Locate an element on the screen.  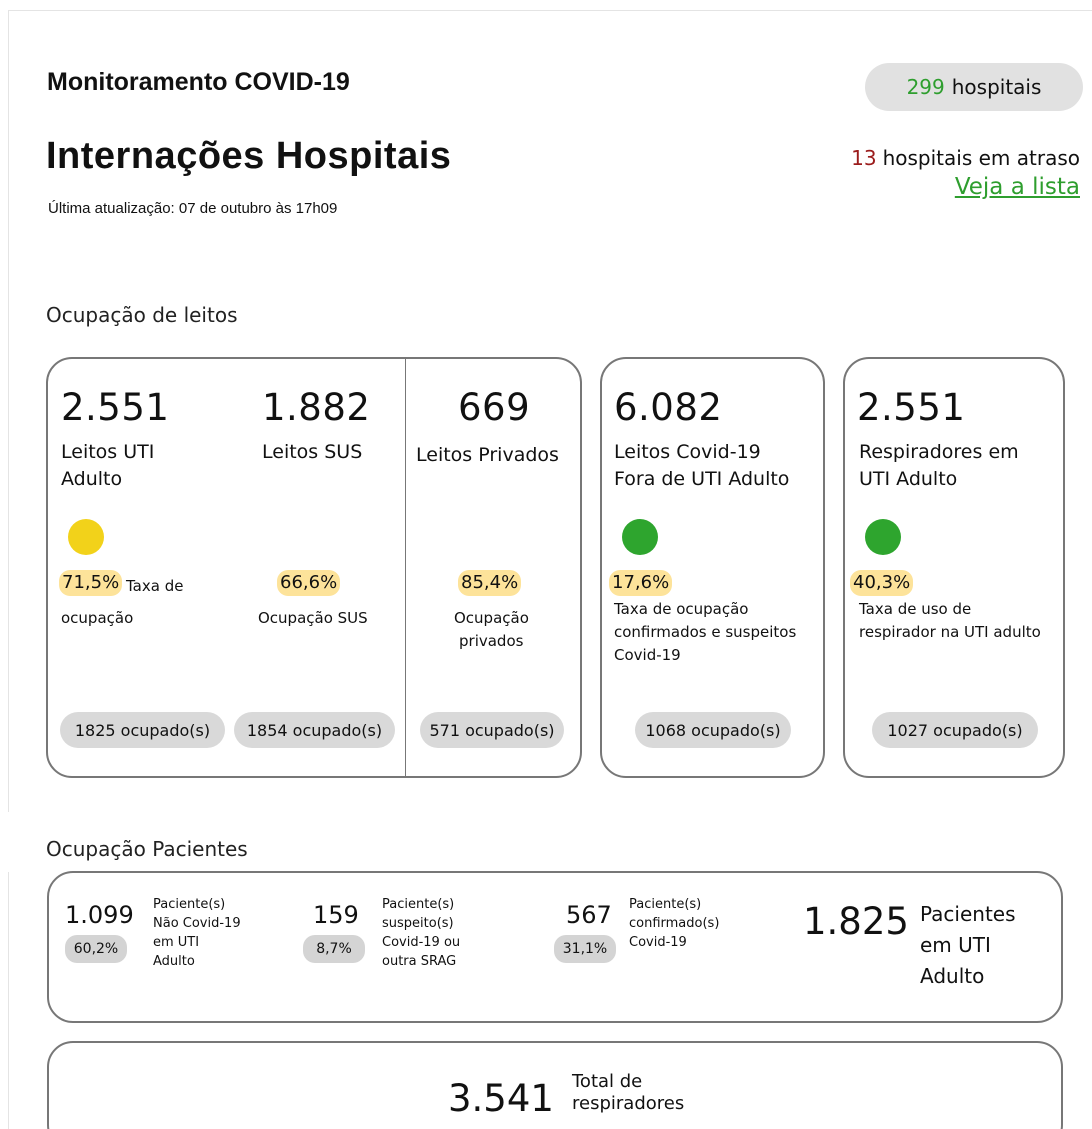
sus-beds-label: Leitos SUS is located at coordinates (312, 452).